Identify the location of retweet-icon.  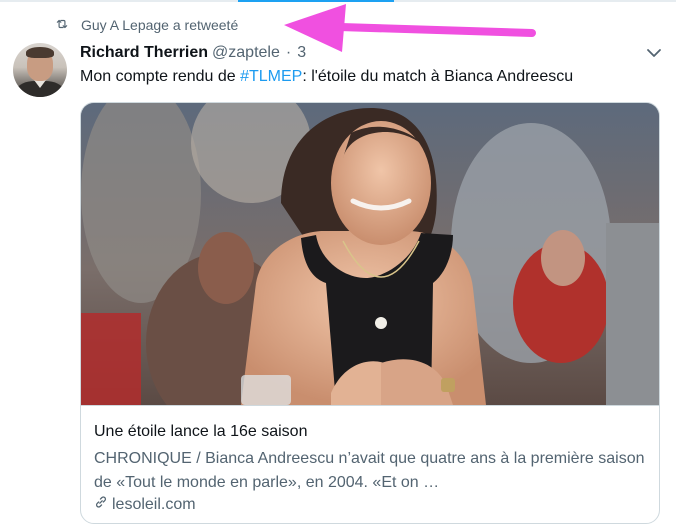
(68, 25).